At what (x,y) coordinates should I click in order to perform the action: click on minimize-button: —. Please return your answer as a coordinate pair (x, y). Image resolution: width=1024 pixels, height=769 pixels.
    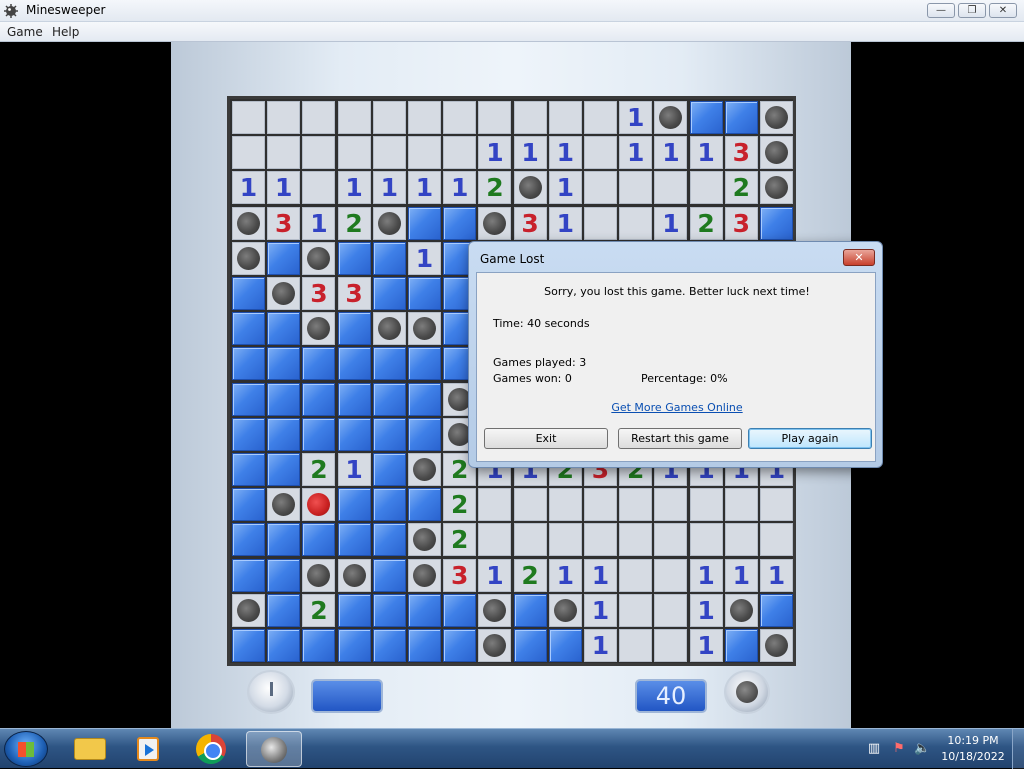
    Looking at the image, I should click on (941, 10).